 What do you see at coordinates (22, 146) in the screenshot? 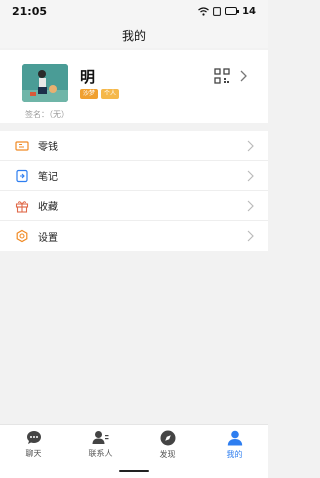
I see `wallet-icon` at bounding box center [22, 146].